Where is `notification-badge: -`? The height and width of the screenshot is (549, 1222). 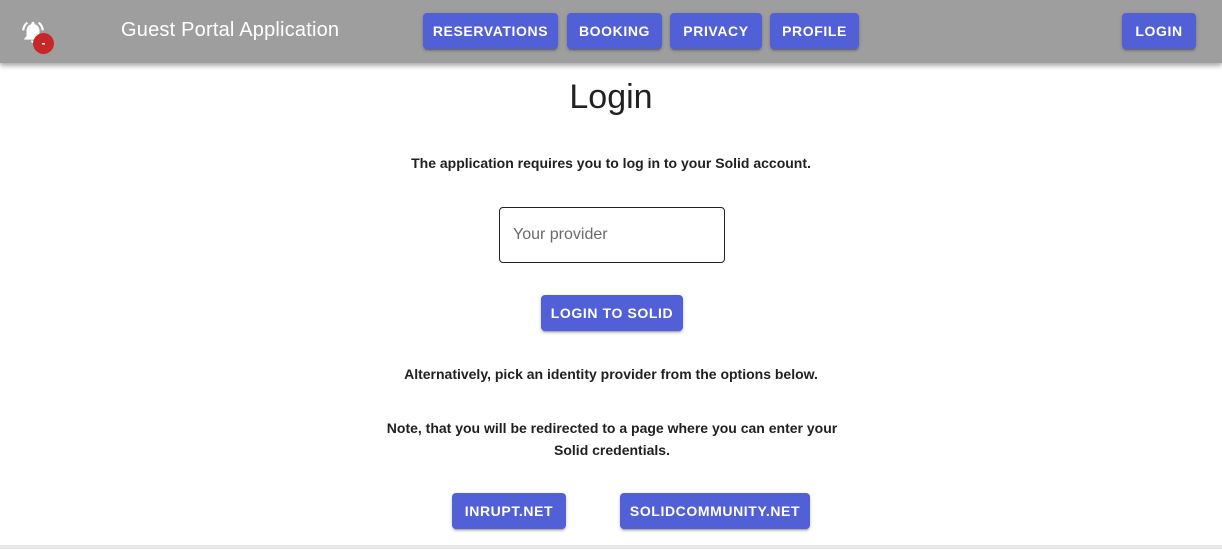
notification-badge: - is located at coordinates (43, 43).